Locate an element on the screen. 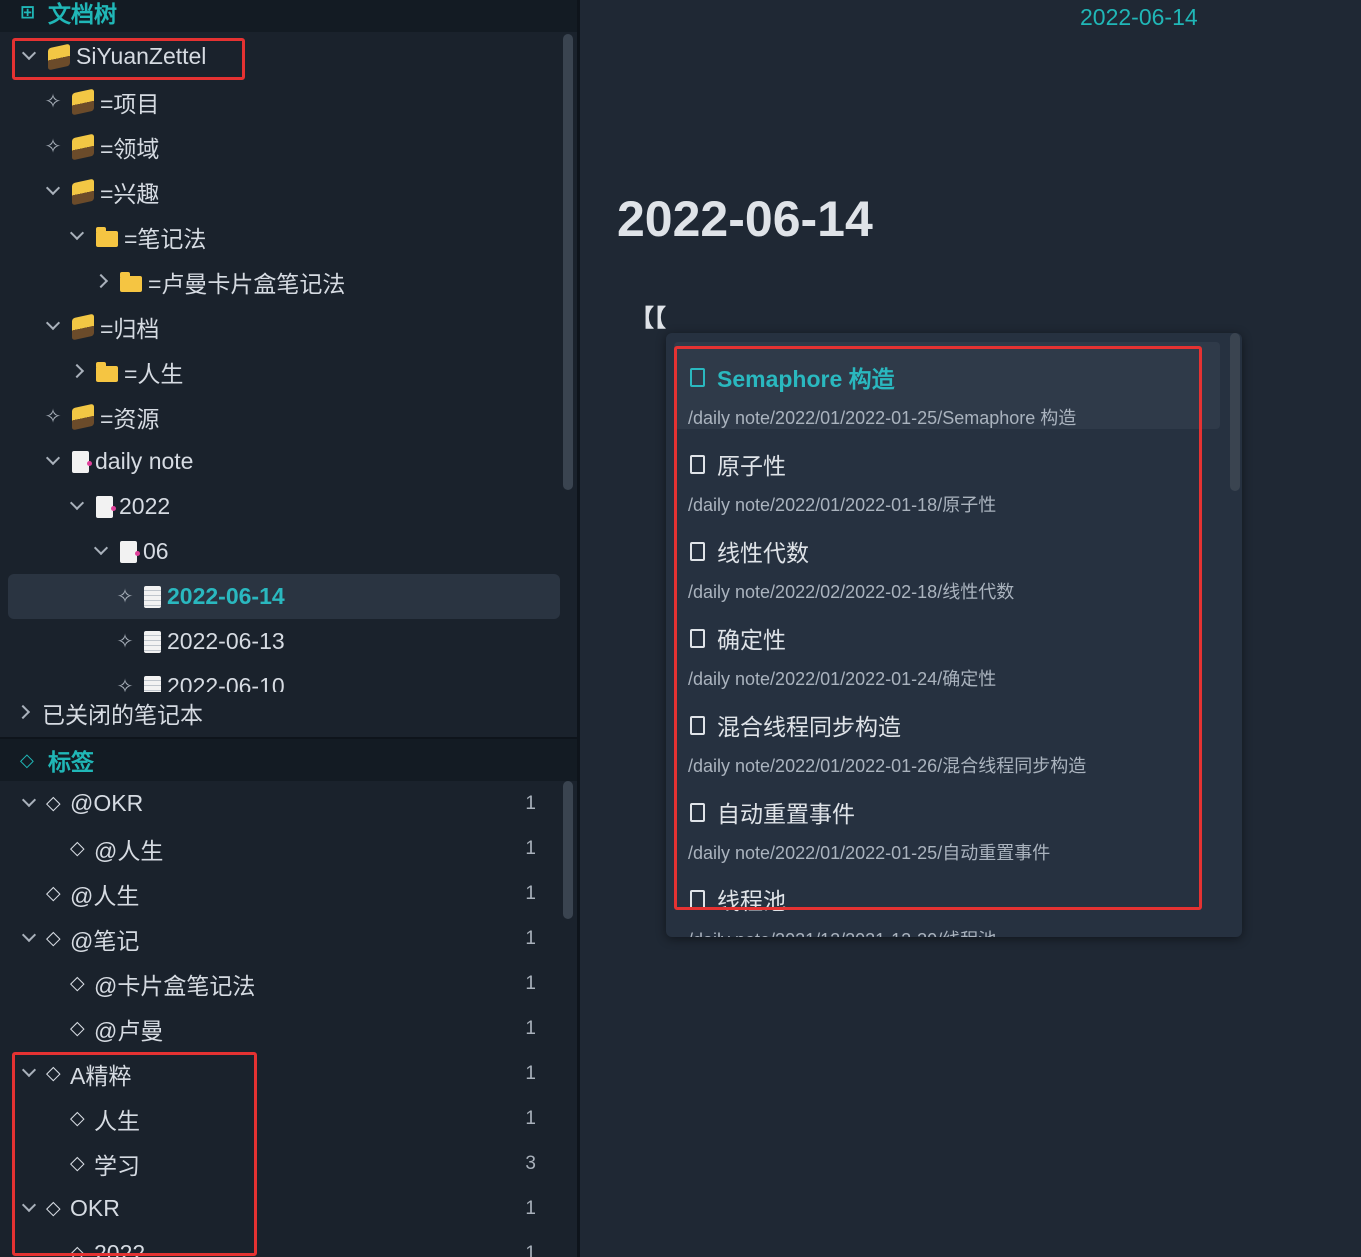 This screenshot has width=1361, height=1257. tags-header: ◇ 标签 is located at coordinates (288, 759).